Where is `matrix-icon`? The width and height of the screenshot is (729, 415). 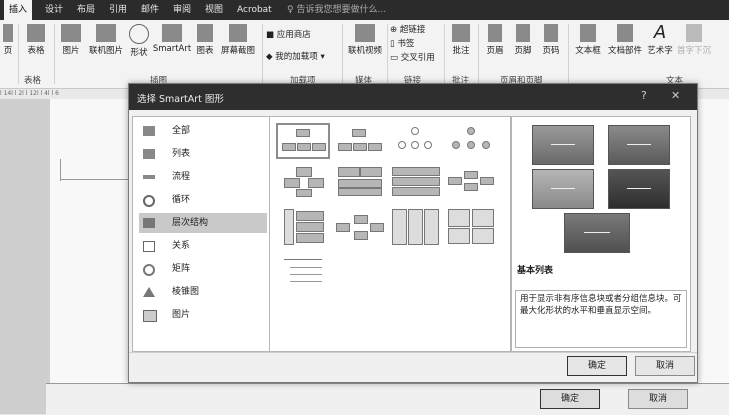 matrix-icon is located at coordinates (149, 270).